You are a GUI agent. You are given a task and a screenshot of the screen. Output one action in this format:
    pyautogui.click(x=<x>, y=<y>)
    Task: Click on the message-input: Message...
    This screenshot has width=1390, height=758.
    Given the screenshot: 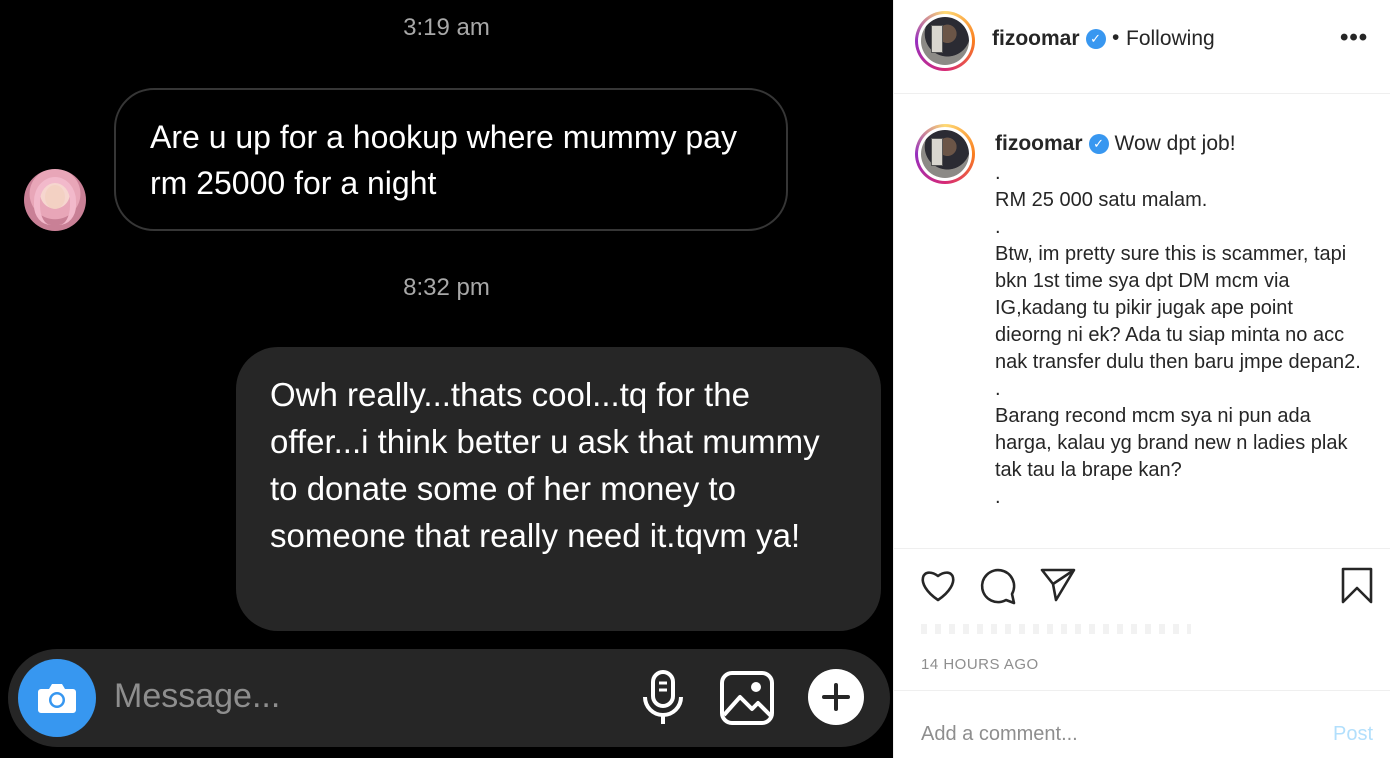 What is the action you would take?
    pyautogui.click(x=197, y=696)
    